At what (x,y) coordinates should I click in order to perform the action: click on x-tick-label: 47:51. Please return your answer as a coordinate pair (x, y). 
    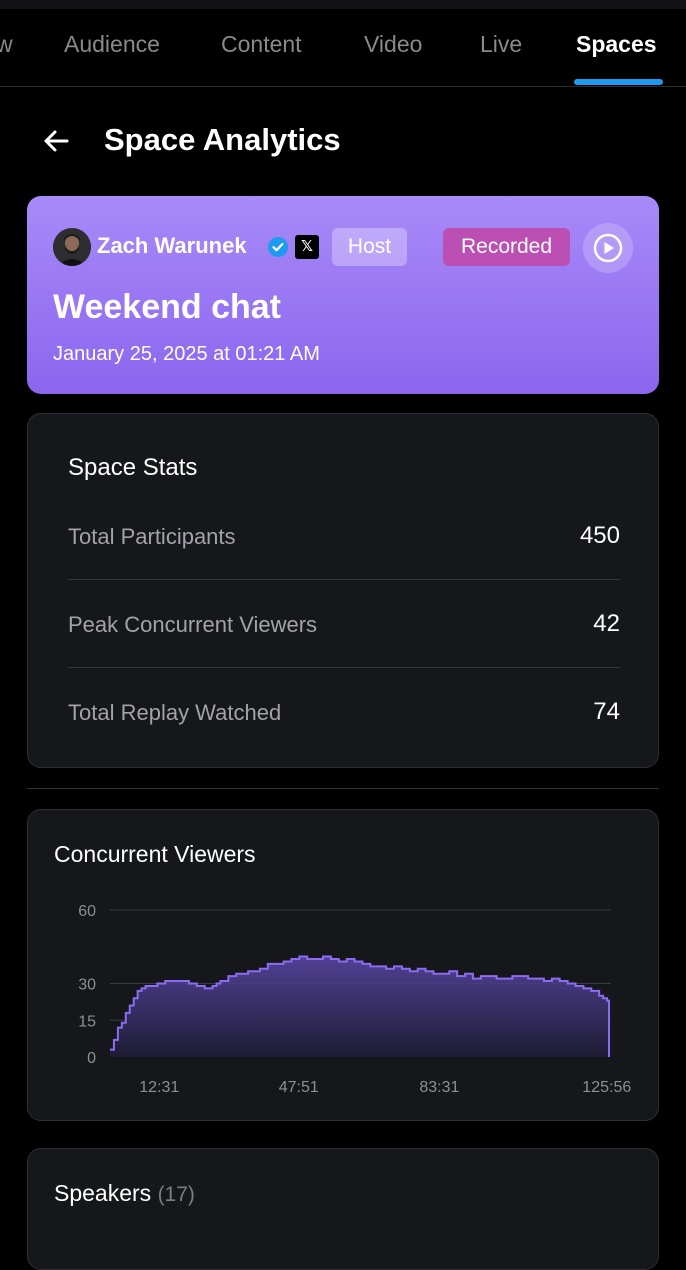
    Looking at the image, I should click on (299, 1087).